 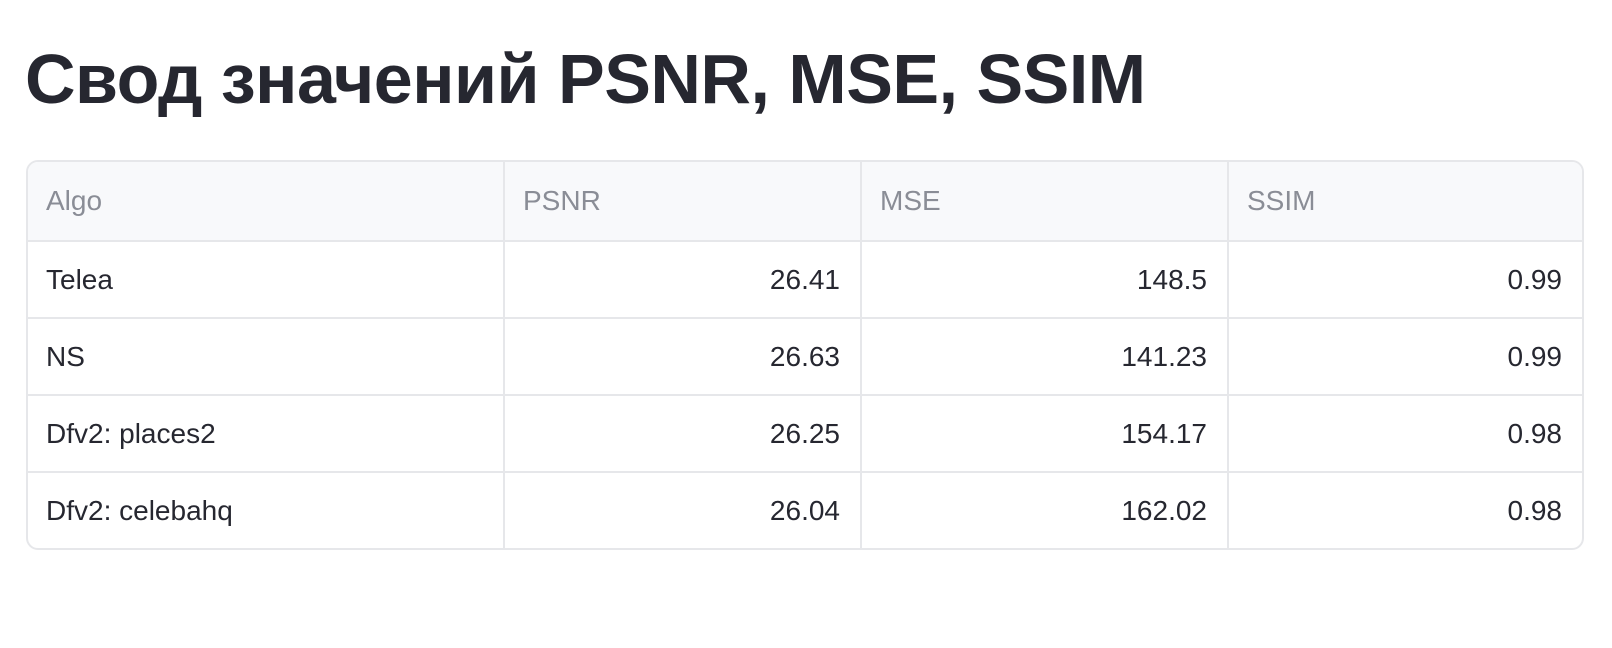 I want to click on cell-algo: Dfv2: celebahq, so click(x=266, y=510).